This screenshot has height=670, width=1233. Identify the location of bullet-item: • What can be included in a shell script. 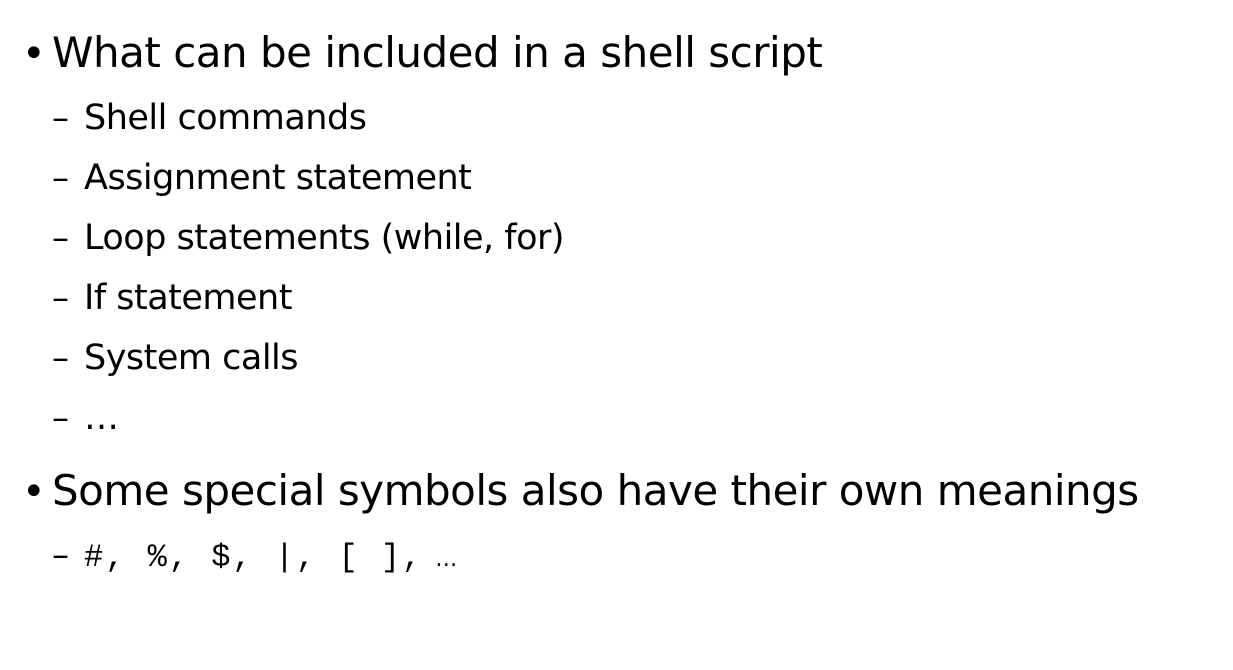
(422, 52).